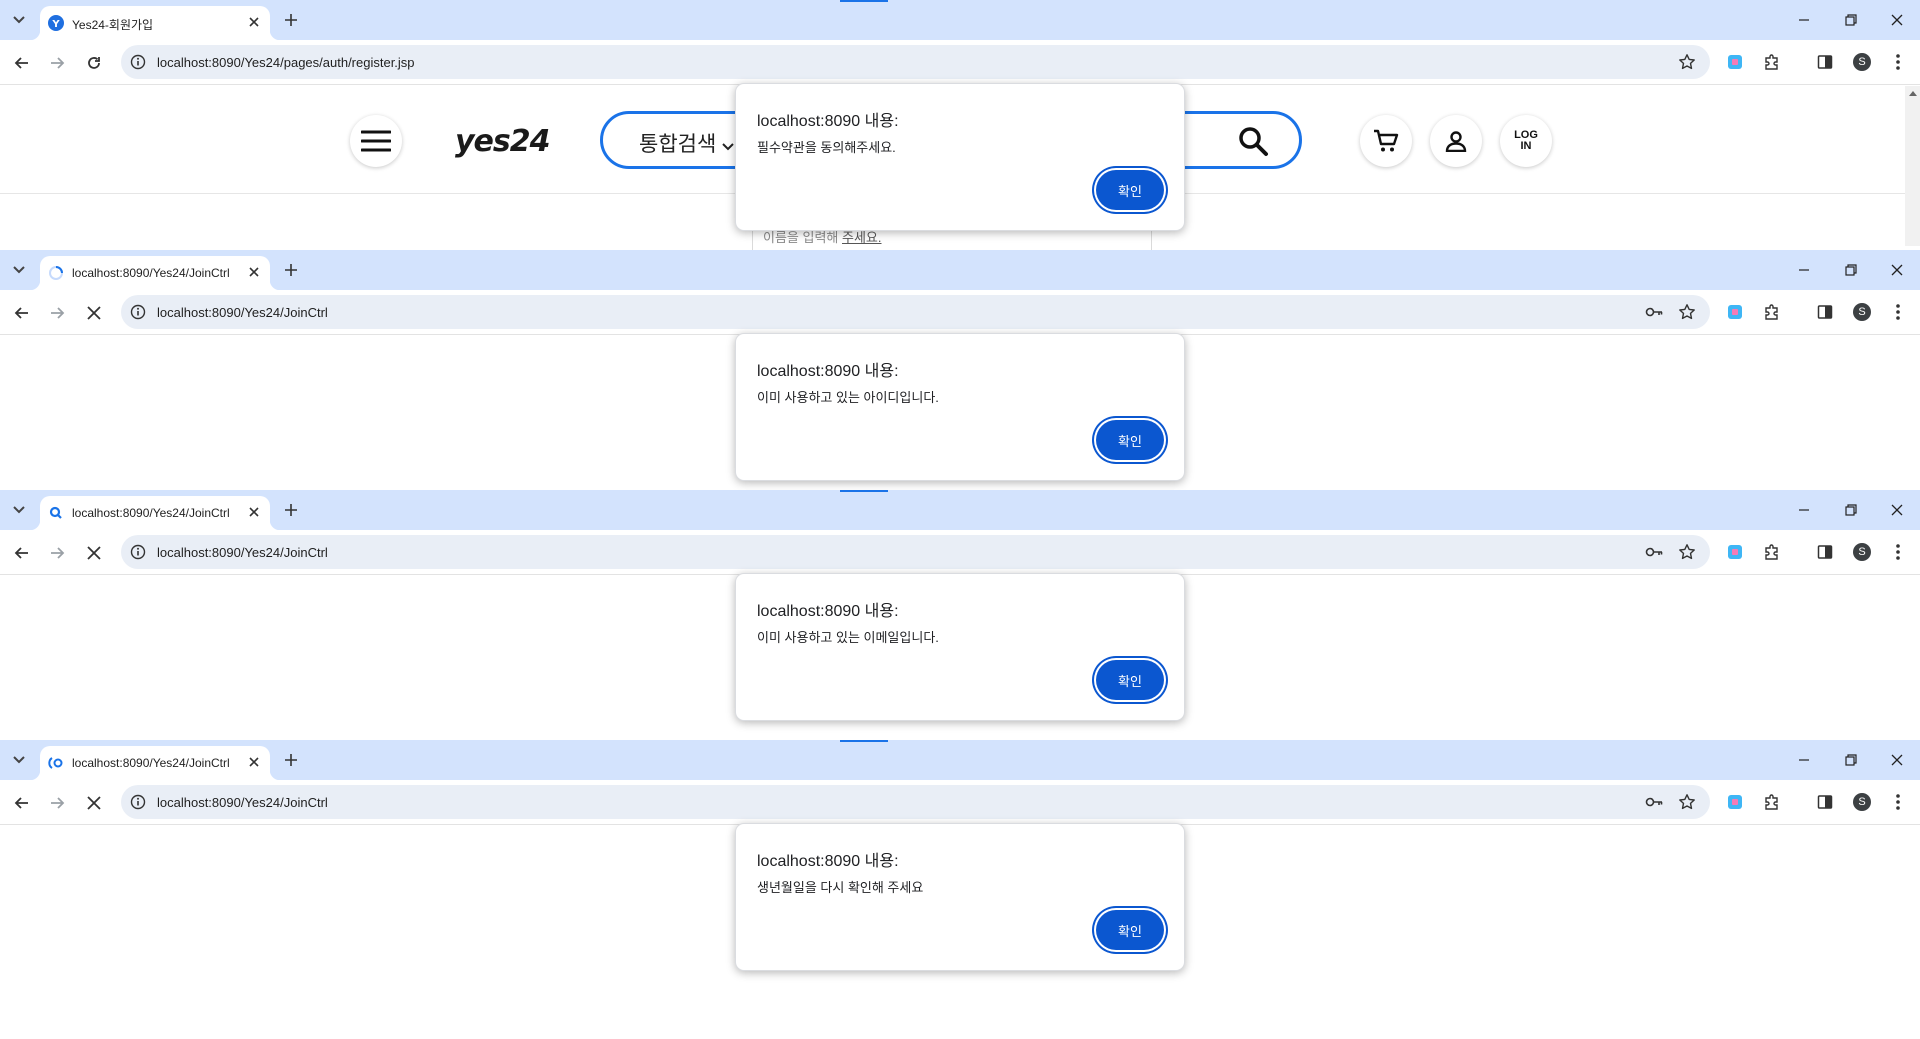 Image resolution: width=1920 pixels, height=1039 pixels. Describe the element at coordinates (1913, 93) in the screenshot. I see `scroll-up-arrow-icon` at that location.